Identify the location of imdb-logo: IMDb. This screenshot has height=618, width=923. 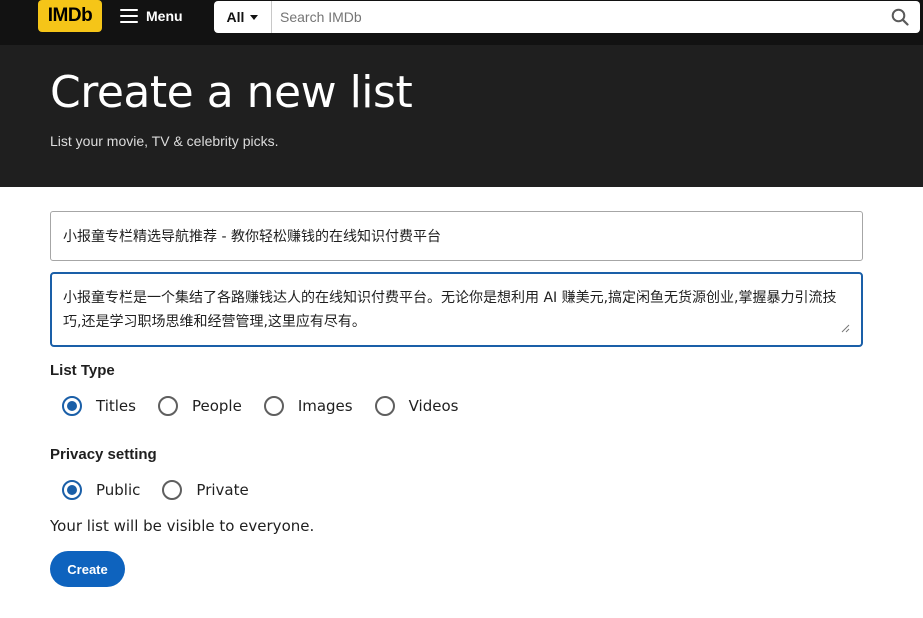
(70, 16).